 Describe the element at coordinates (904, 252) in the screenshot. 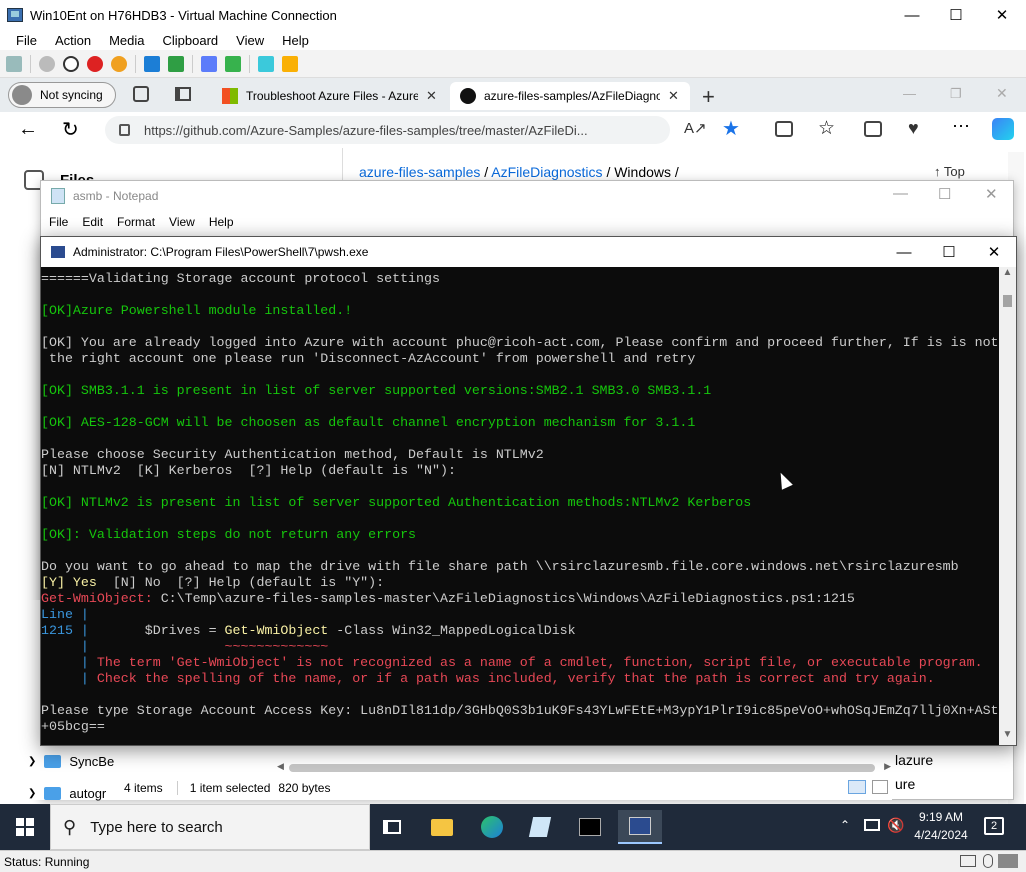

I see `ps-minimize-button: —` at that location.